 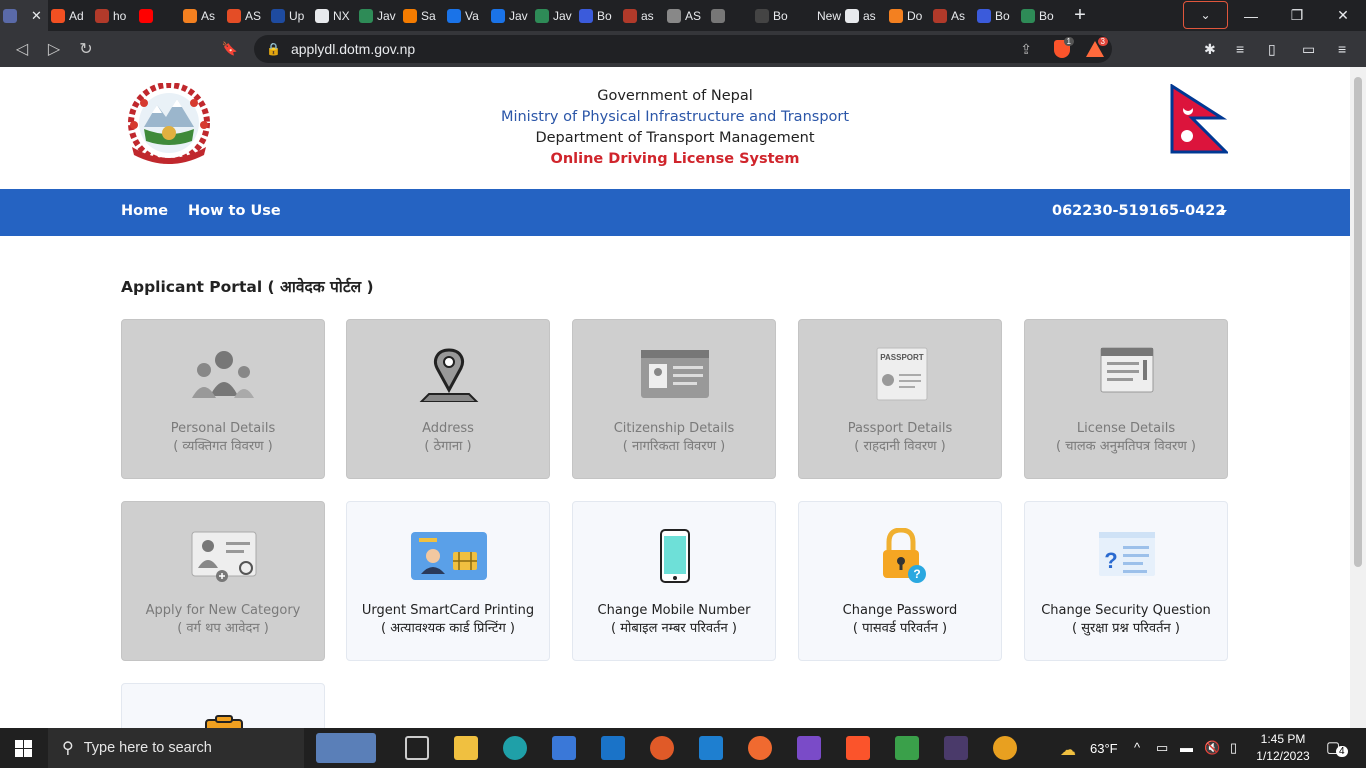 I want to click on browser-tab: Va, so click(x=466, y=15).